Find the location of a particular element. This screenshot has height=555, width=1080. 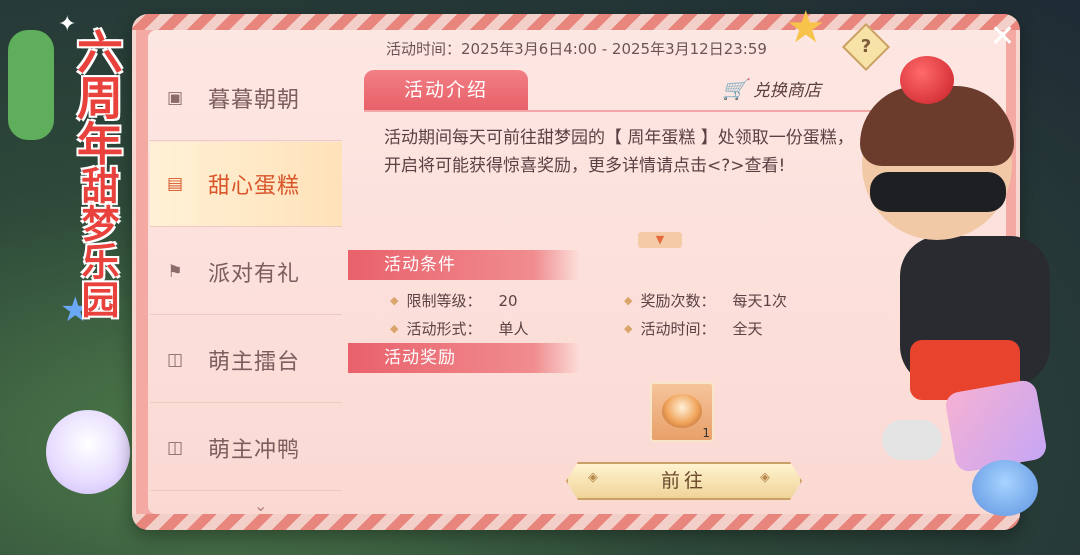

condition-level: ◆ 限制等级： 20 is located at coordinates (454, 300).